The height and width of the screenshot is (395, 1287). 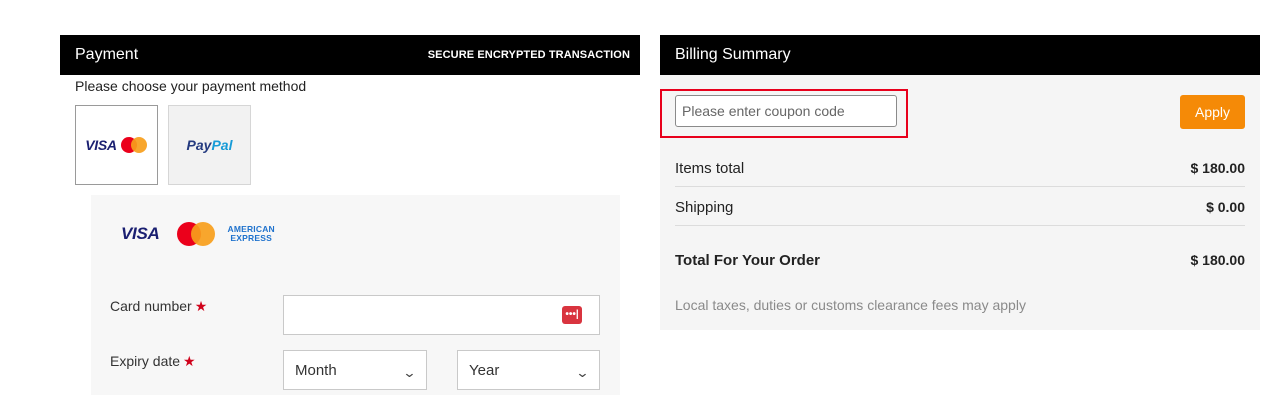 I want to click on card-number-input: •••|, so click(x=441, y=315).